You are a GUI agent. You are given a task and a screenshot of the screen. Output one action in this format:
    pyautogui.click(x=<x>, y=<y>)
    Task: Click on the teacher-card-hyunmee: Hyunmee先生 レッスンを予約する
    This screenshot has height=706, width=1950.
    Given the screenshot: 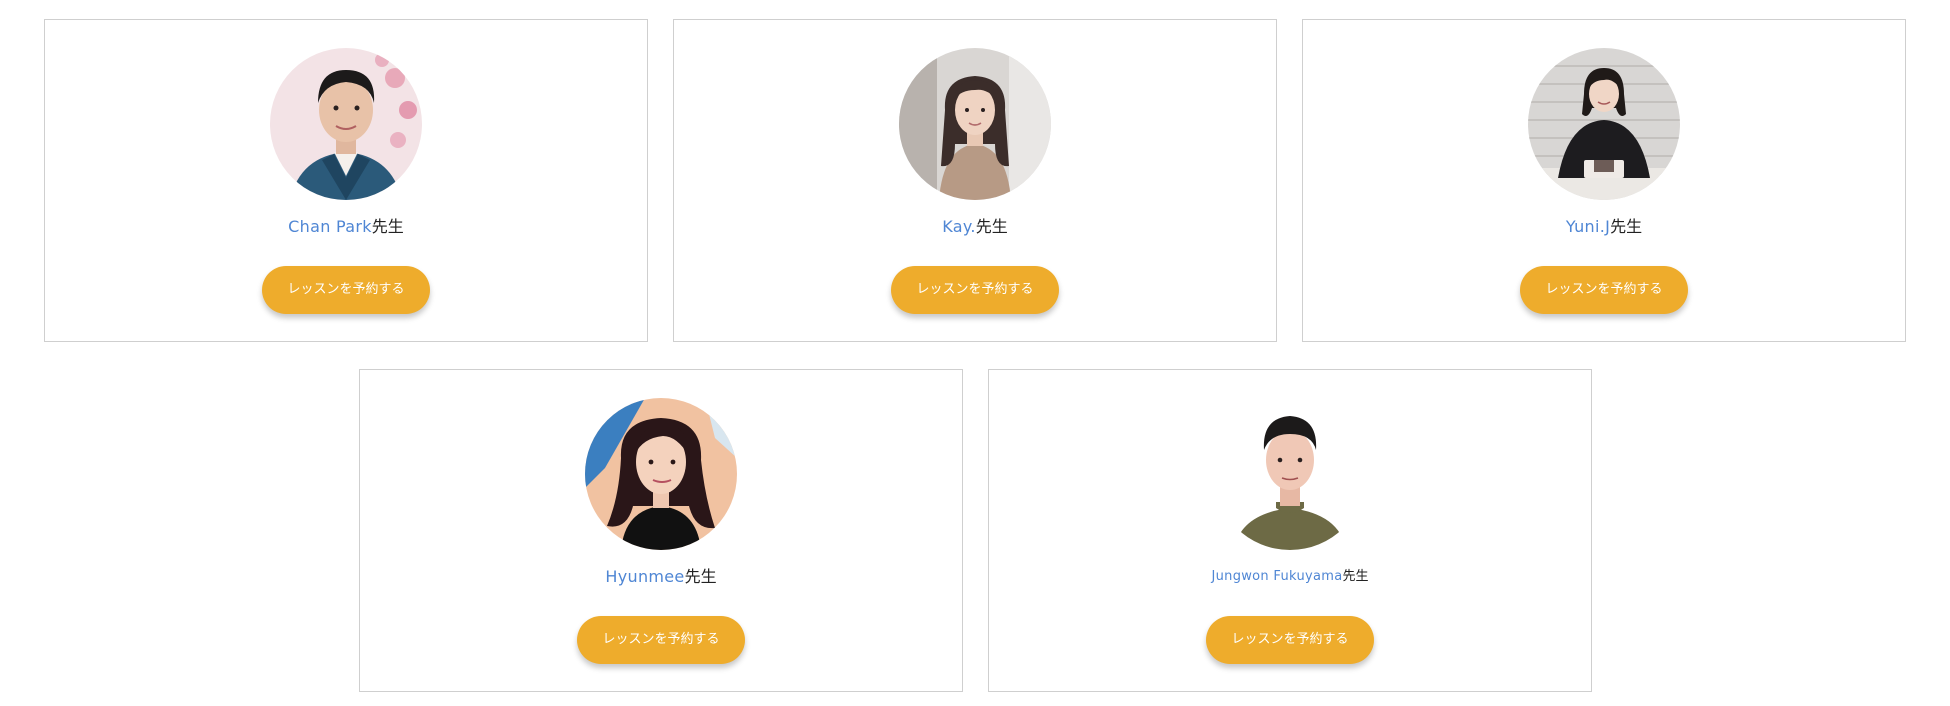 What is the action you would take?
    pyautogui.click(x=661, y=530)
    